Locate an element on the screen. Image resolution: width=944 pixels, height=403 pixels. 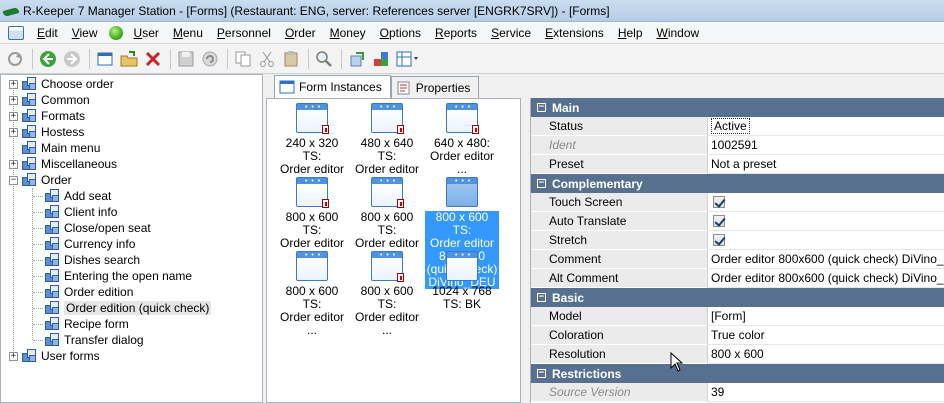
tree-item-order: − Order is located at coordinates (40, 180).